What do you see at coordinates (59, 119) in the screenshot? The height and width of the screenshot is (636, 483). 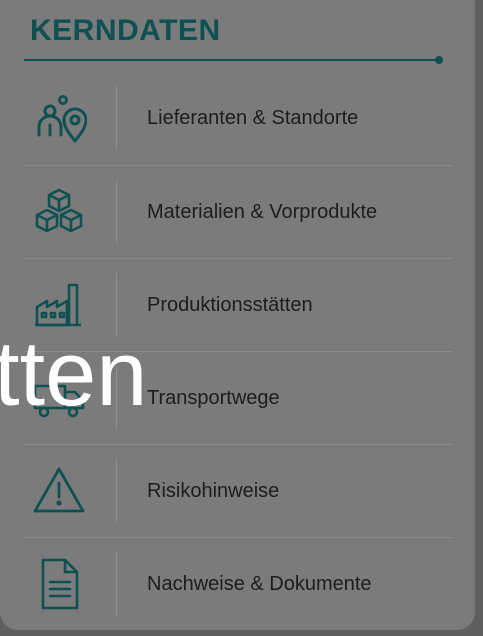 I see `people-location-icon` at bounding box center [59, 119].